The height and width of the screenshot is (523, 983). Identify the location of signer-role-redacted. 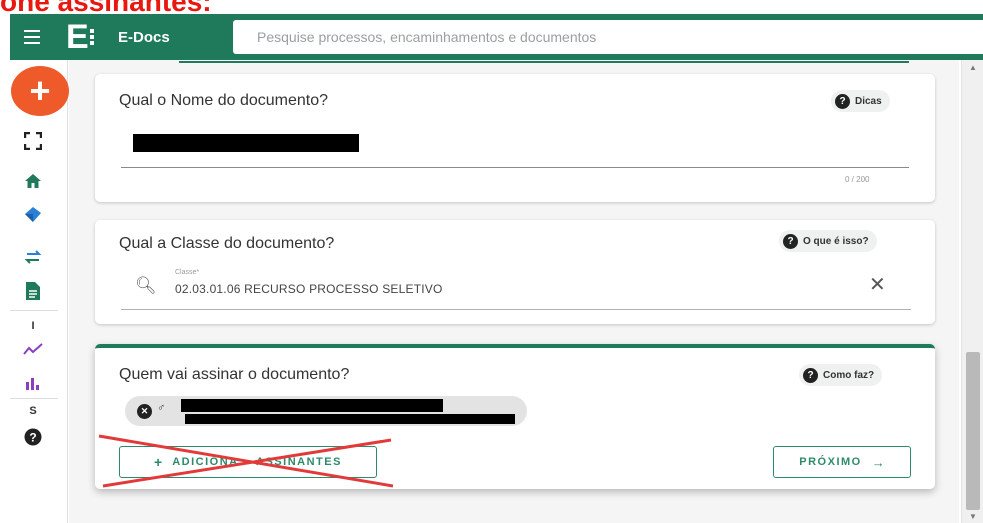
(350, 419).